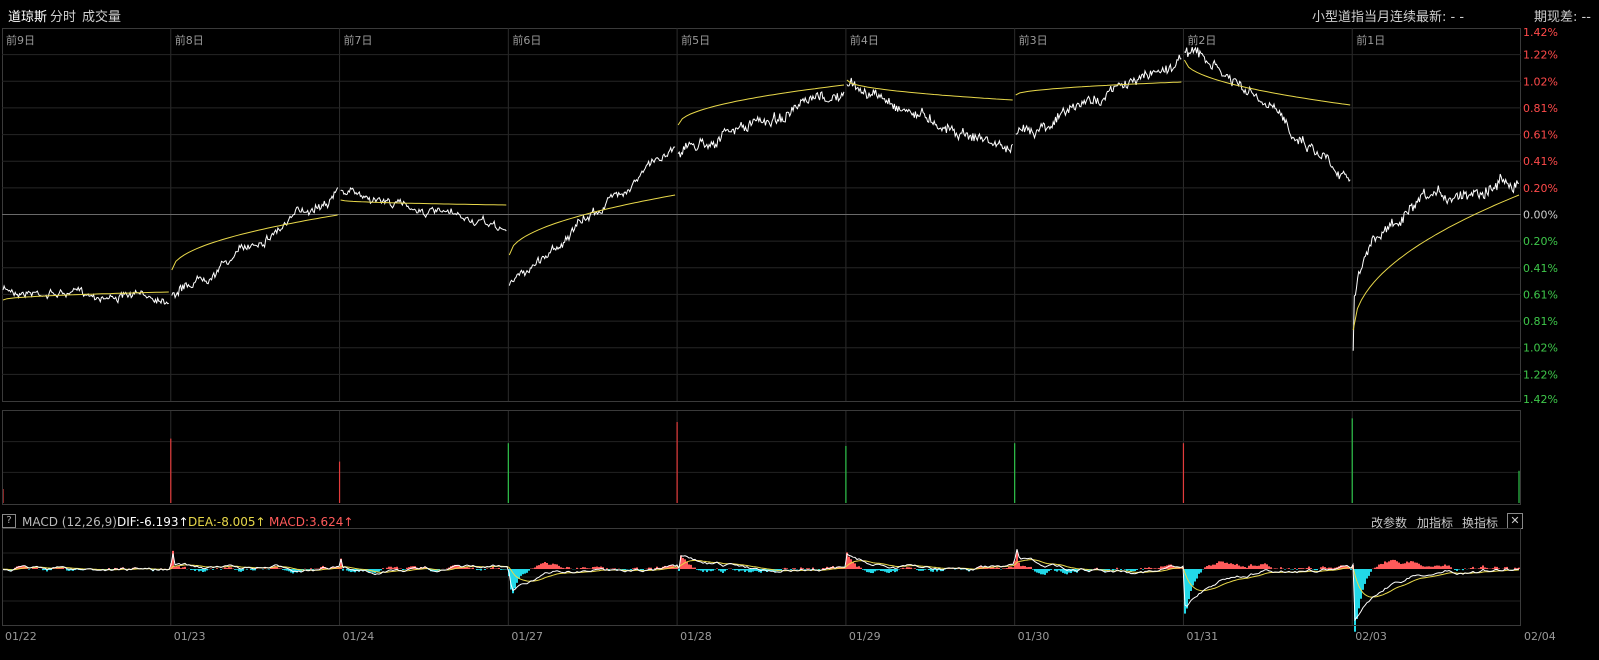 This screenshot has height=660, width=1599. I want to click on date-label: 02/03, so click(1371, 636).